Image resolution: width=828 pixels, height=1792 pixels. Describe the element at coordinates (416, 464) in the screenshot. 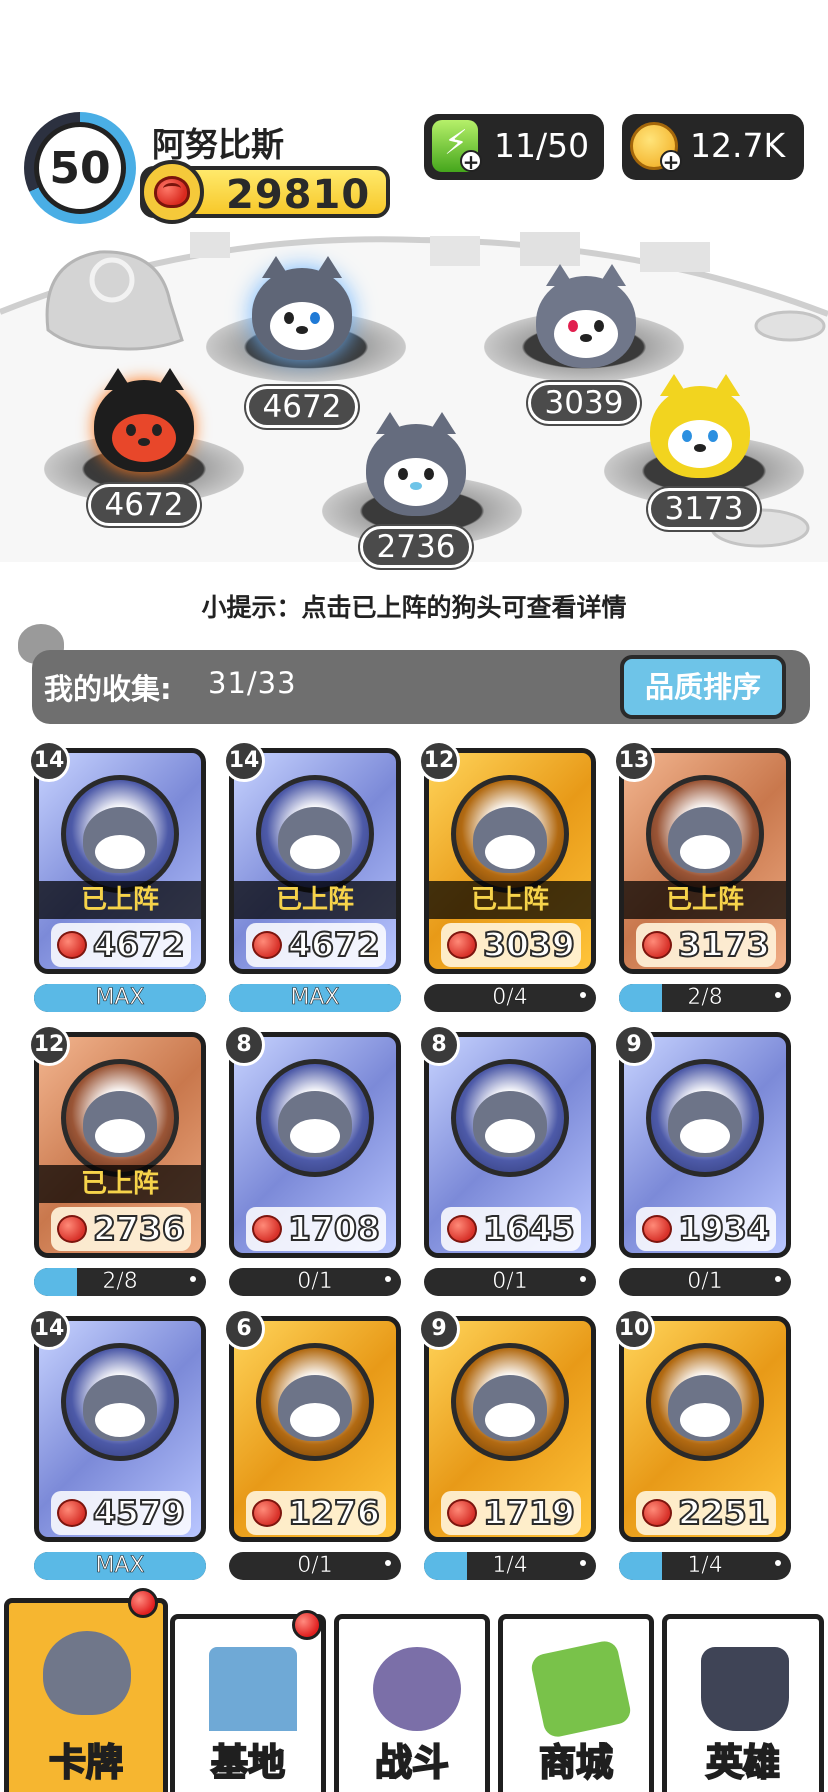

I see `deployed-dog-baby` at that location.